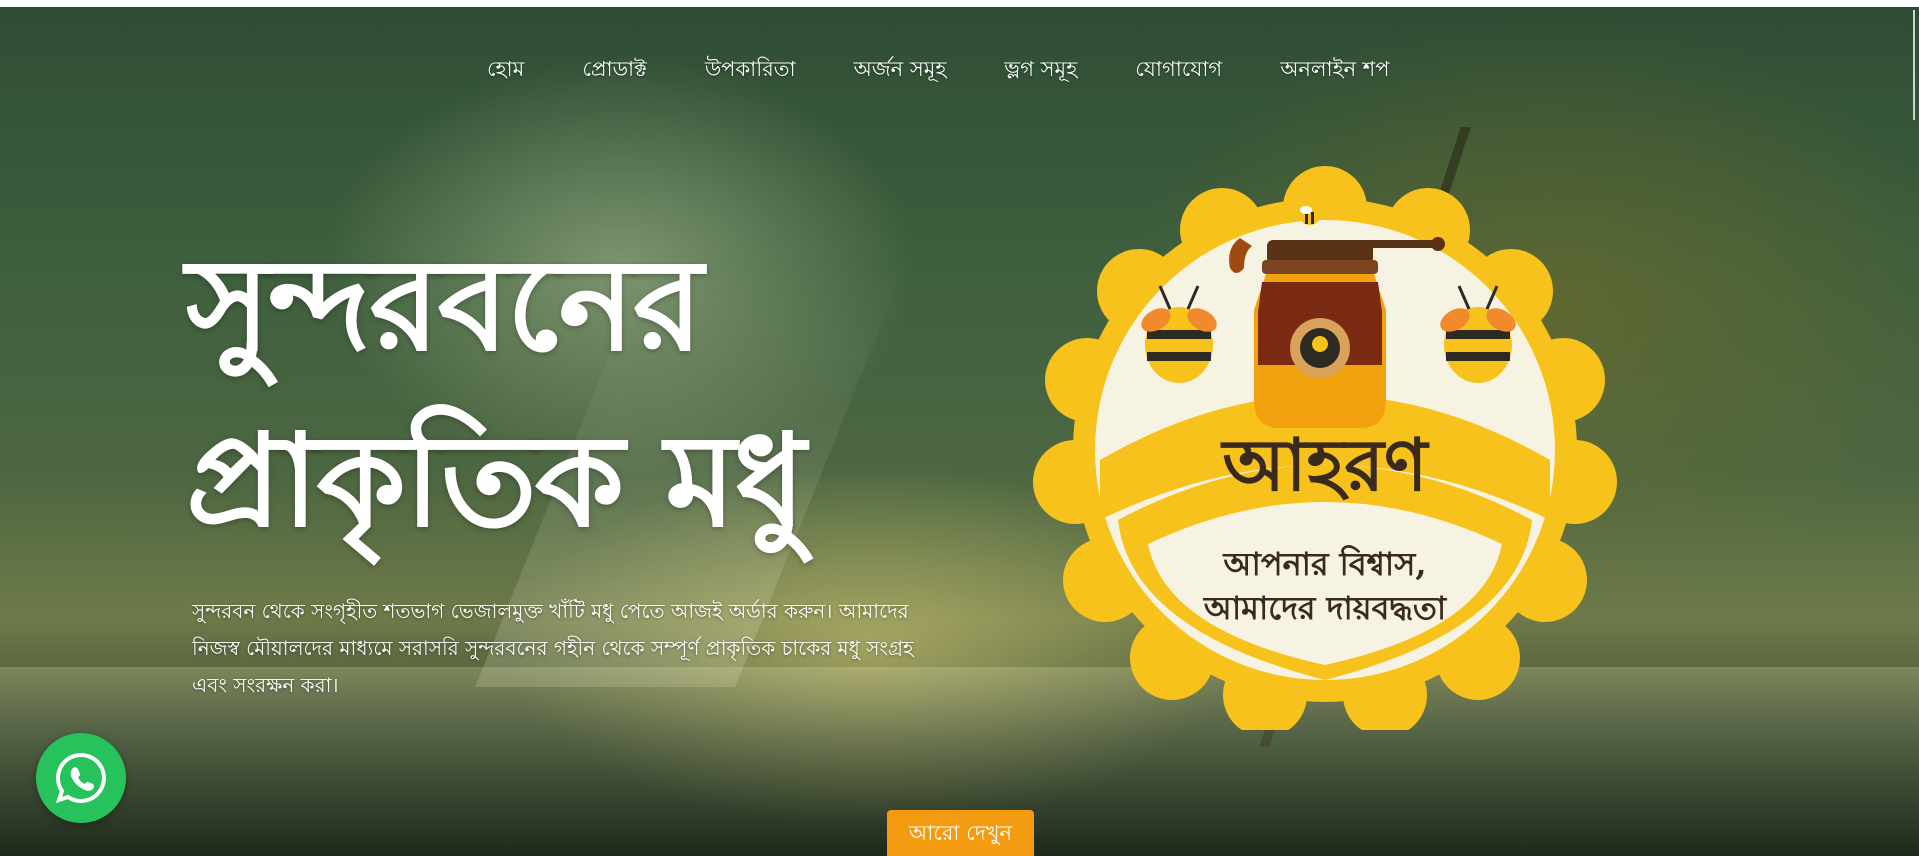 This screenshot has height=856, width=1919. I want to click on badge-tagline-line-1: আপনার বিশ্বাস,, so click(1325, 564).